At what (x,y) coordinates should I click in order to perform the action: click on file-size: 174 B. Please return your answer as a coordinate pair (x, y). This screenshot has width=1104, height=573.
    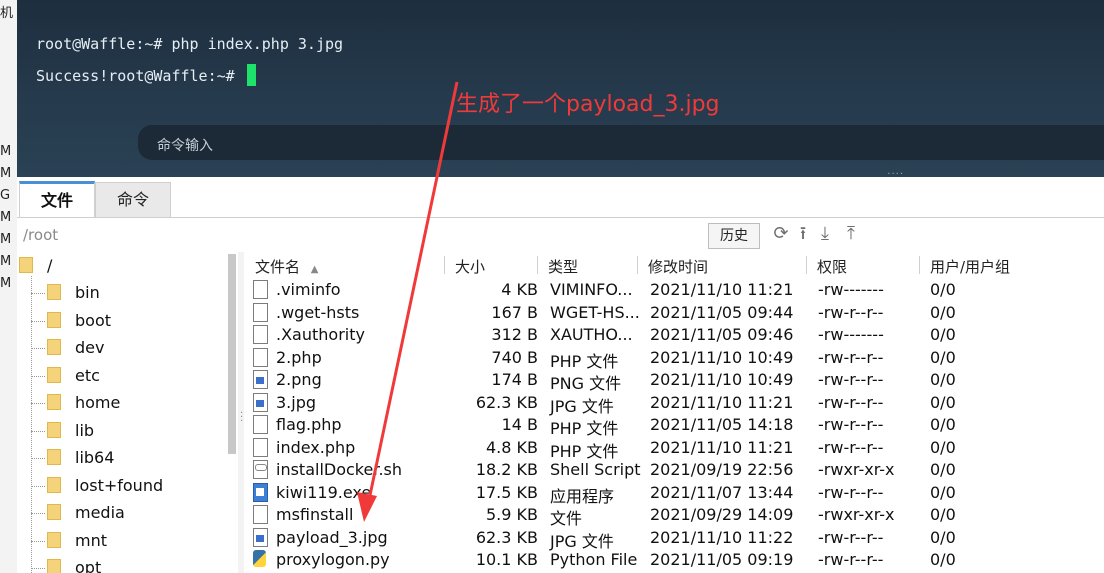
    Looking at the image, I should click on (514, 379).